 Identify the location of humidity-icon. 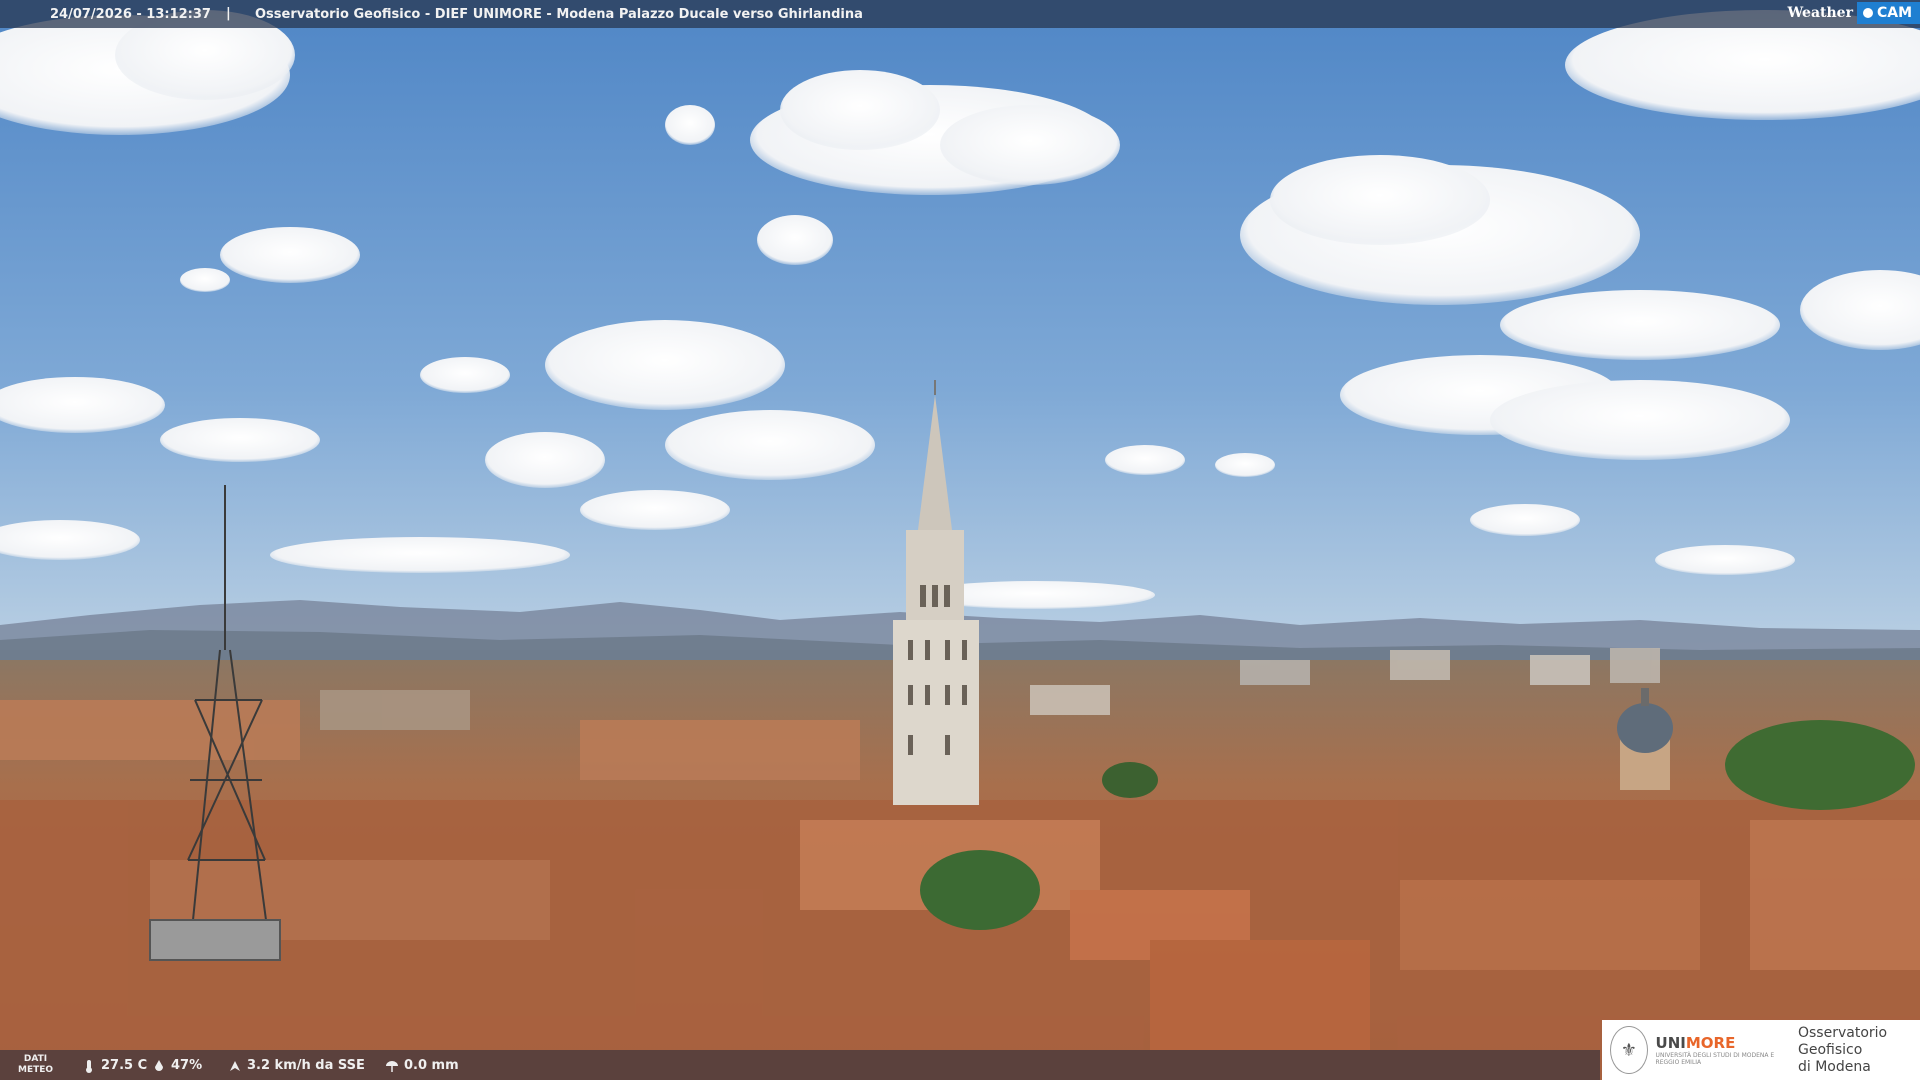
(159, 1065).